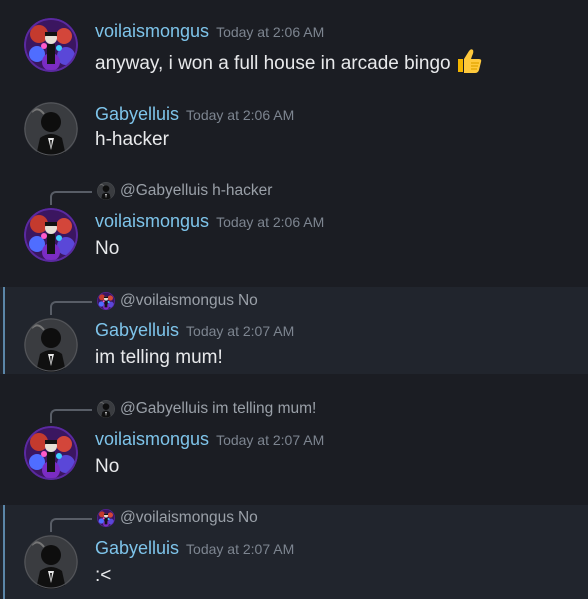 This screenshot has height=599, width=588. Describe the element at coordinates (159, 357) in the screenshot. I see `message-text: im telling mum!` at that location.